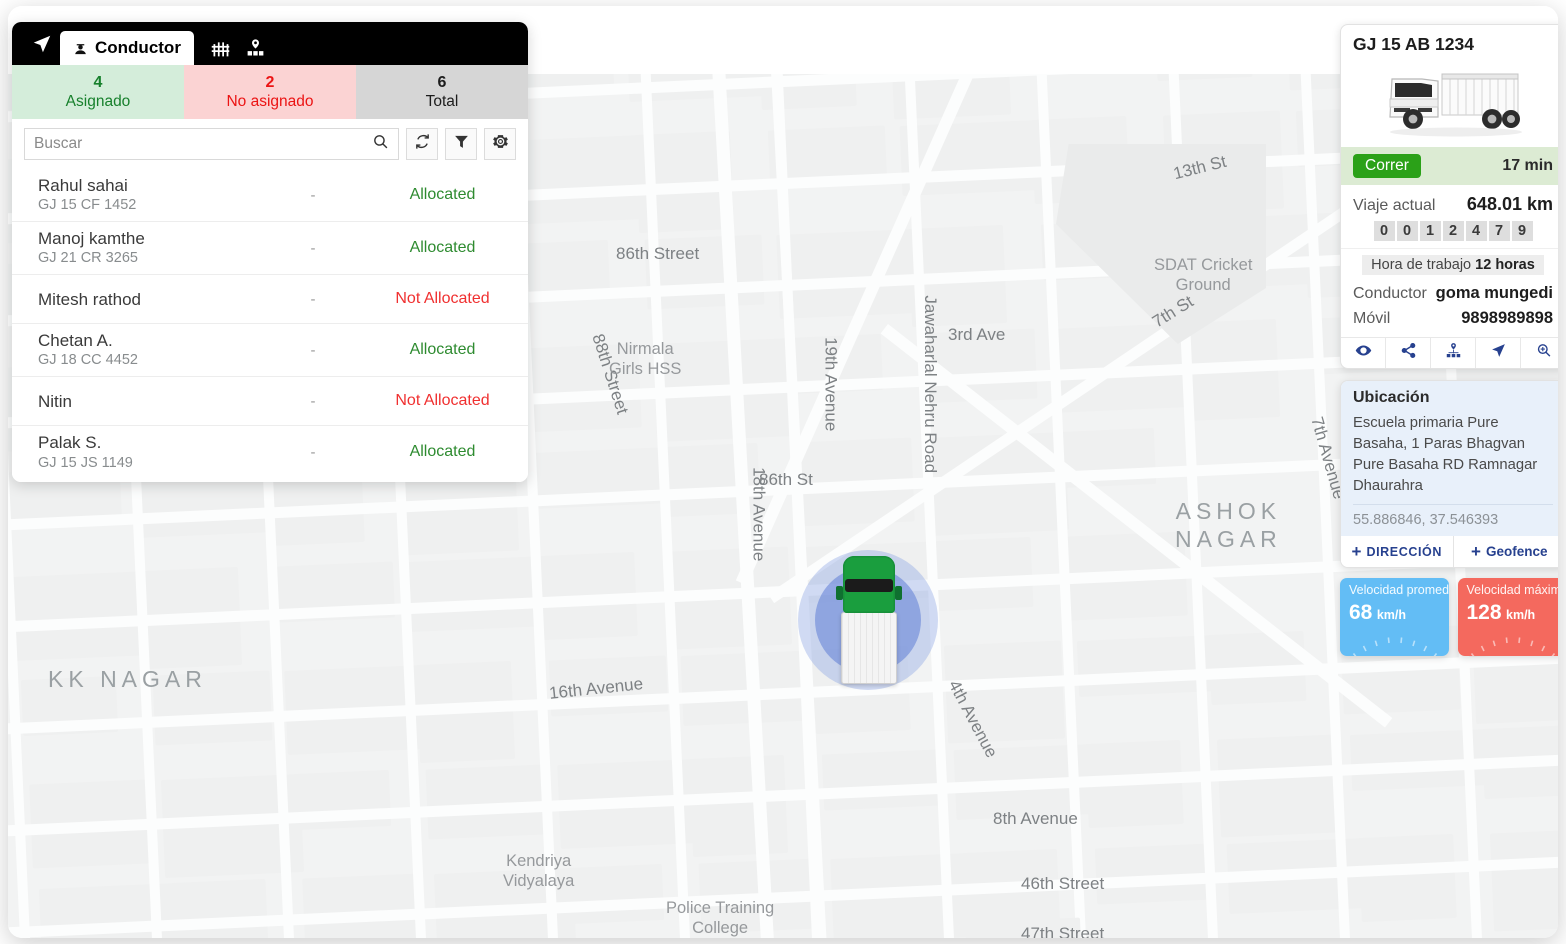 The width and height of the screenshot is (1566, 944). Describe the element at coordinates (1507, 318) in the screenshot. I see `mobile-number: 9898989898` at that location.